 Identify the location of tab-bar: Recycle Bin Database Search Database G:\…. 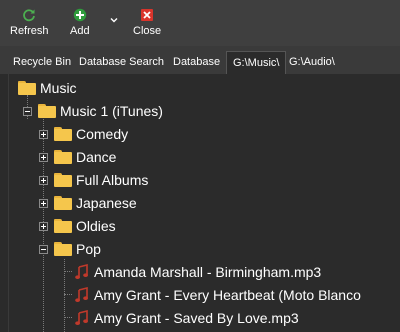
(200, 60).